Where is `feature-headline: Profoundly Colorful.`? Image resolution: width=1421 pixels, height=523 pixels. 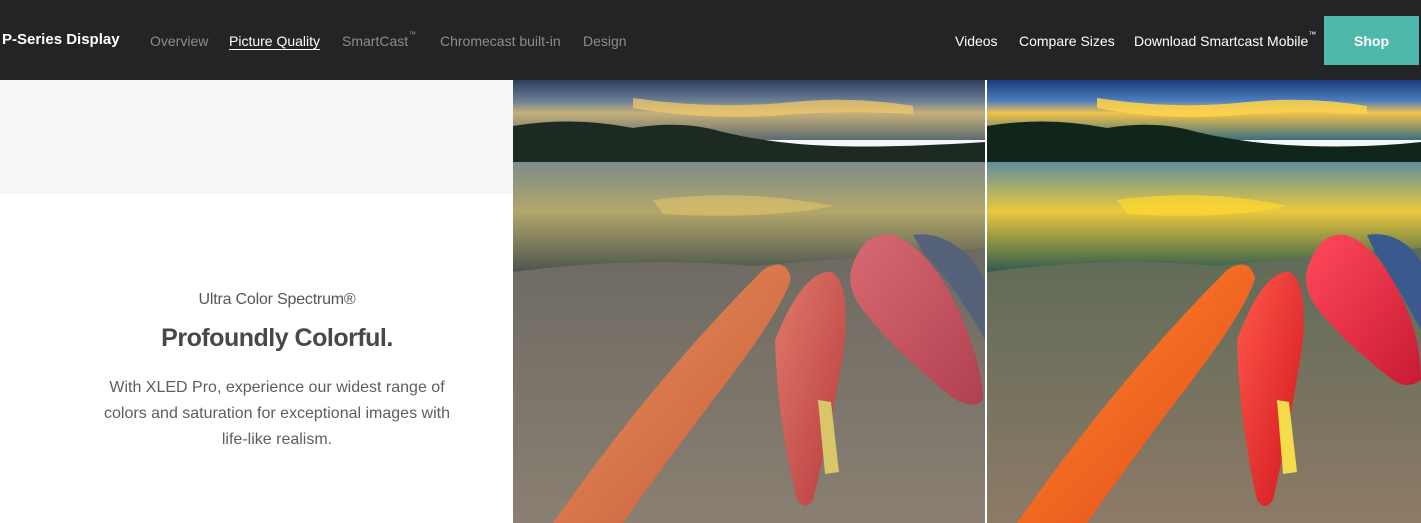
feature-headline: Profoundly Colorful. is located at coordinates (277, 338).